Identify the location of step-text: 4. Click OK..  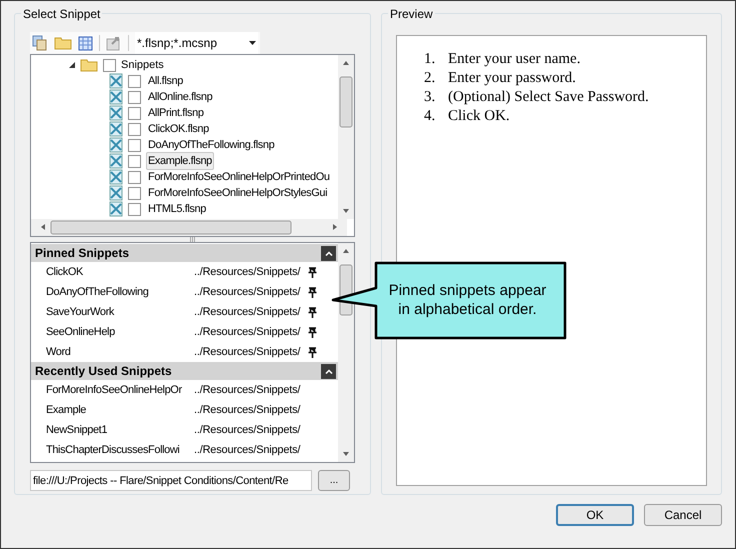
(467, 116).